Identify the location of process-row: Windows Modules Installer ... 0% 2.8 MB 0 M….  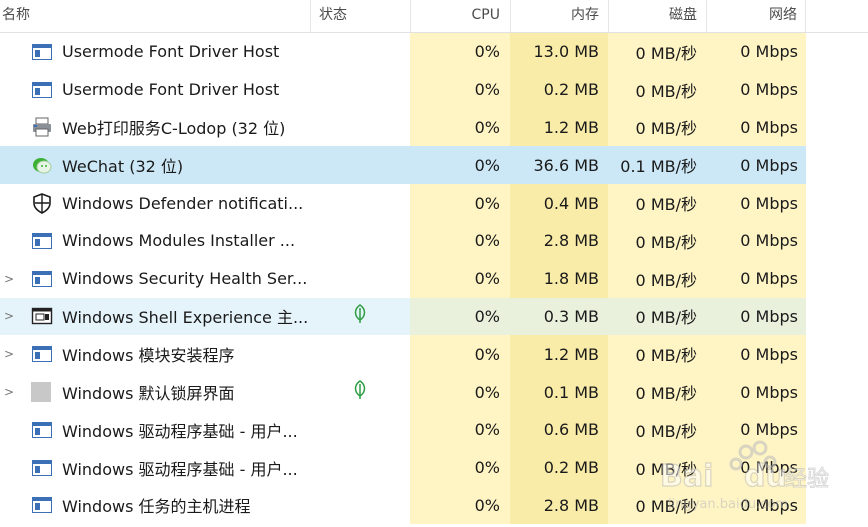
(434, 240).